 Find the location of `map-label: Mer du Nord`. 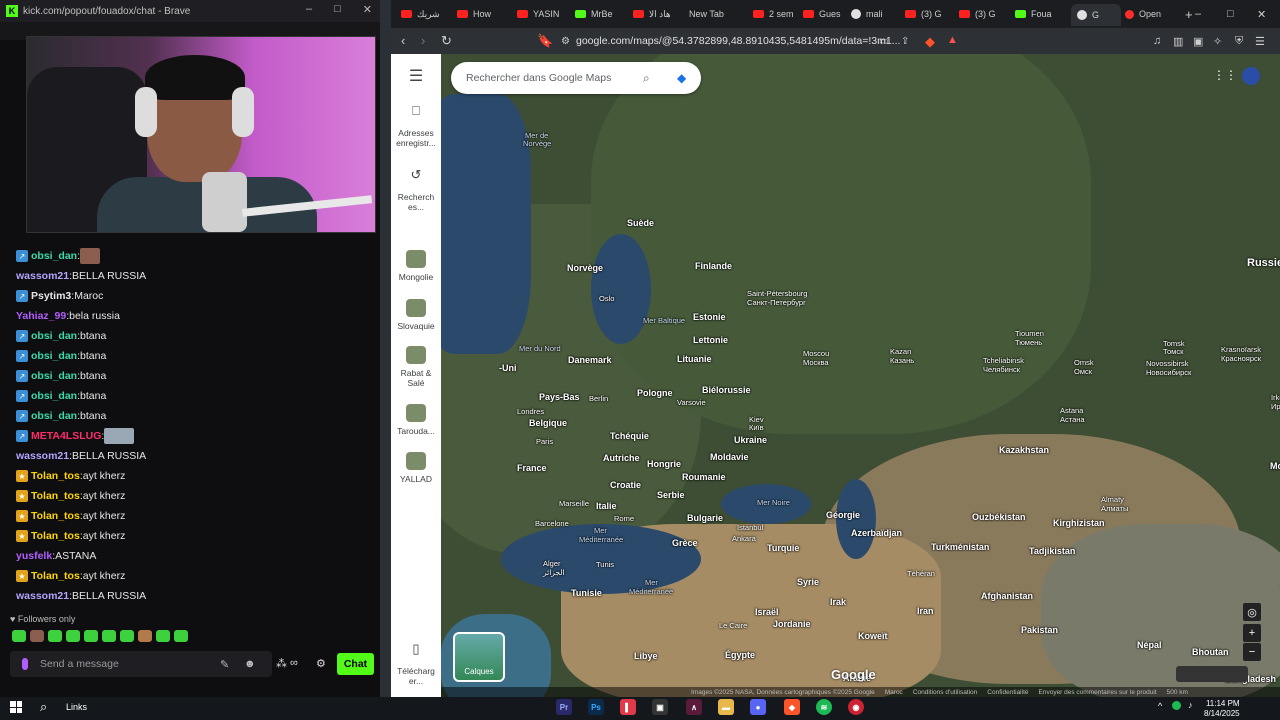

map-label: Mer du Nord is located at coordinates (540, 348).